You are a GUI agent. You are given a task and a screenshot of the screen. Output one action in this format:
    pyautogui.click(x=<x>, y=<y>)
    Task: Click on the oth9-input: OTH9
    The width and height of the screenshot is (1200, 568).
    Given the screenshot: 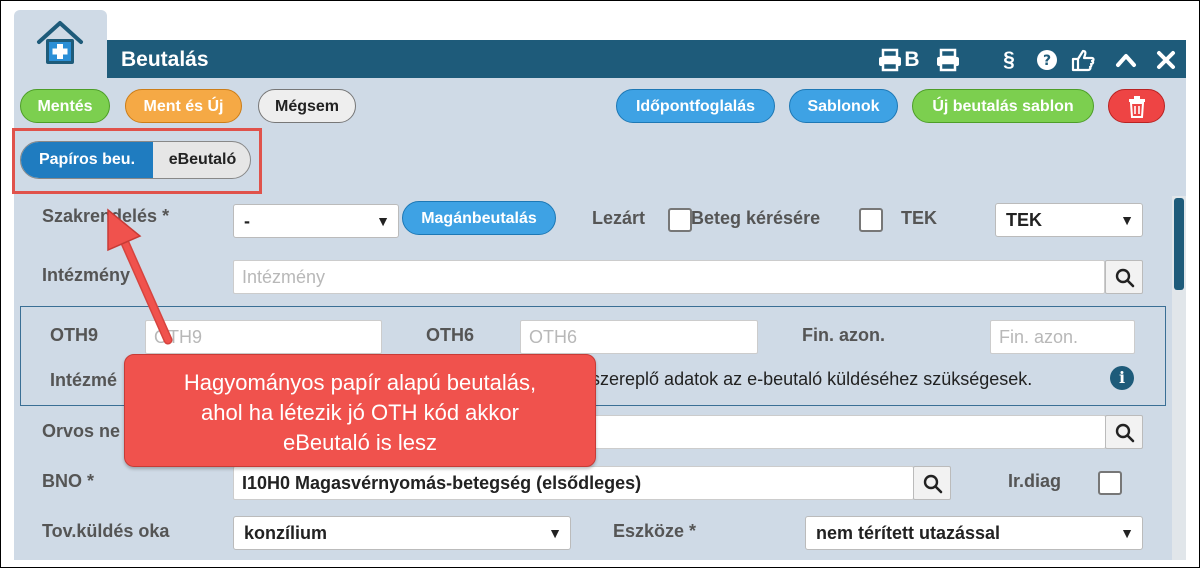 What is the action you would take?
    pyautogui.click(x=263, y=337)
    